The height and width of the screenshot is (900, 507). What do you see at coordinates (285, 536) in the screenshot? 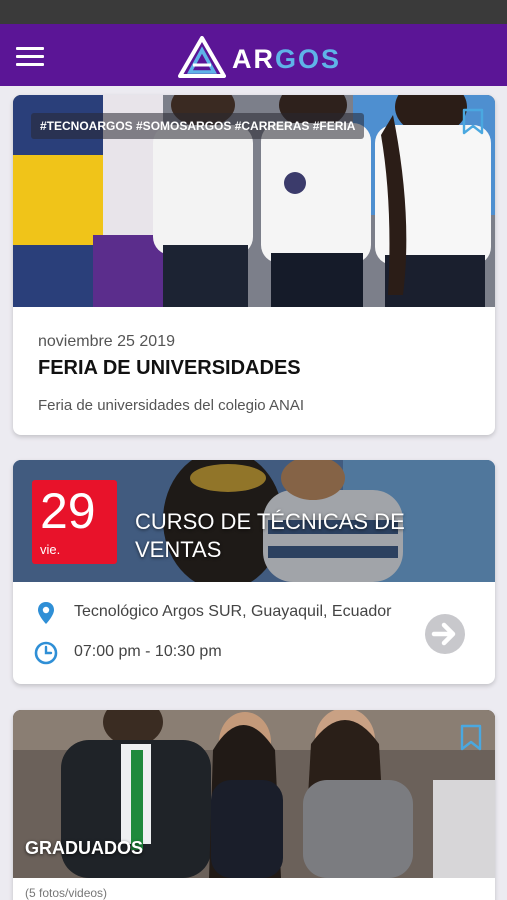
I see `event-title: CURSO DE TÉCNICAS DE VENTAS` at bounding box center [285, 536].